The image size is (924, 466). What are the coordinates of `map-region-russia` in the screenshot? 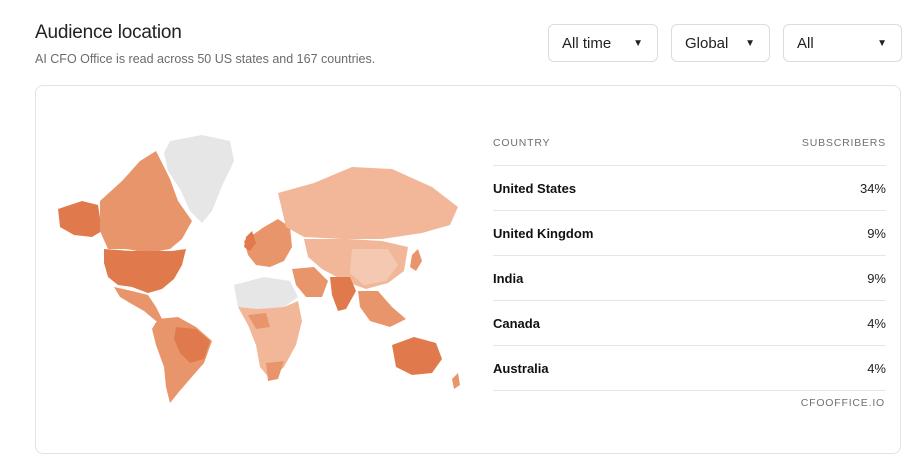 It's located at (368, 203).